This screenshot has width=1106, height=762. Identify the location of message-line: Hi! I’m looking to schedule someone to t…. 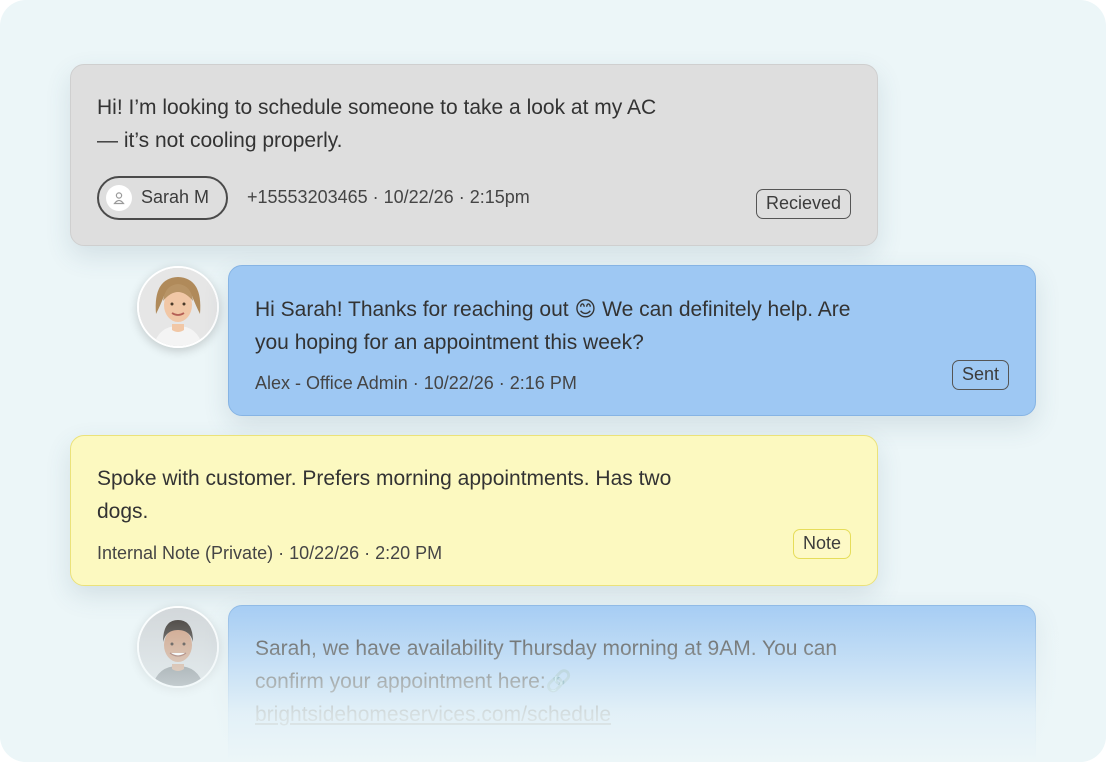
(377, 107).